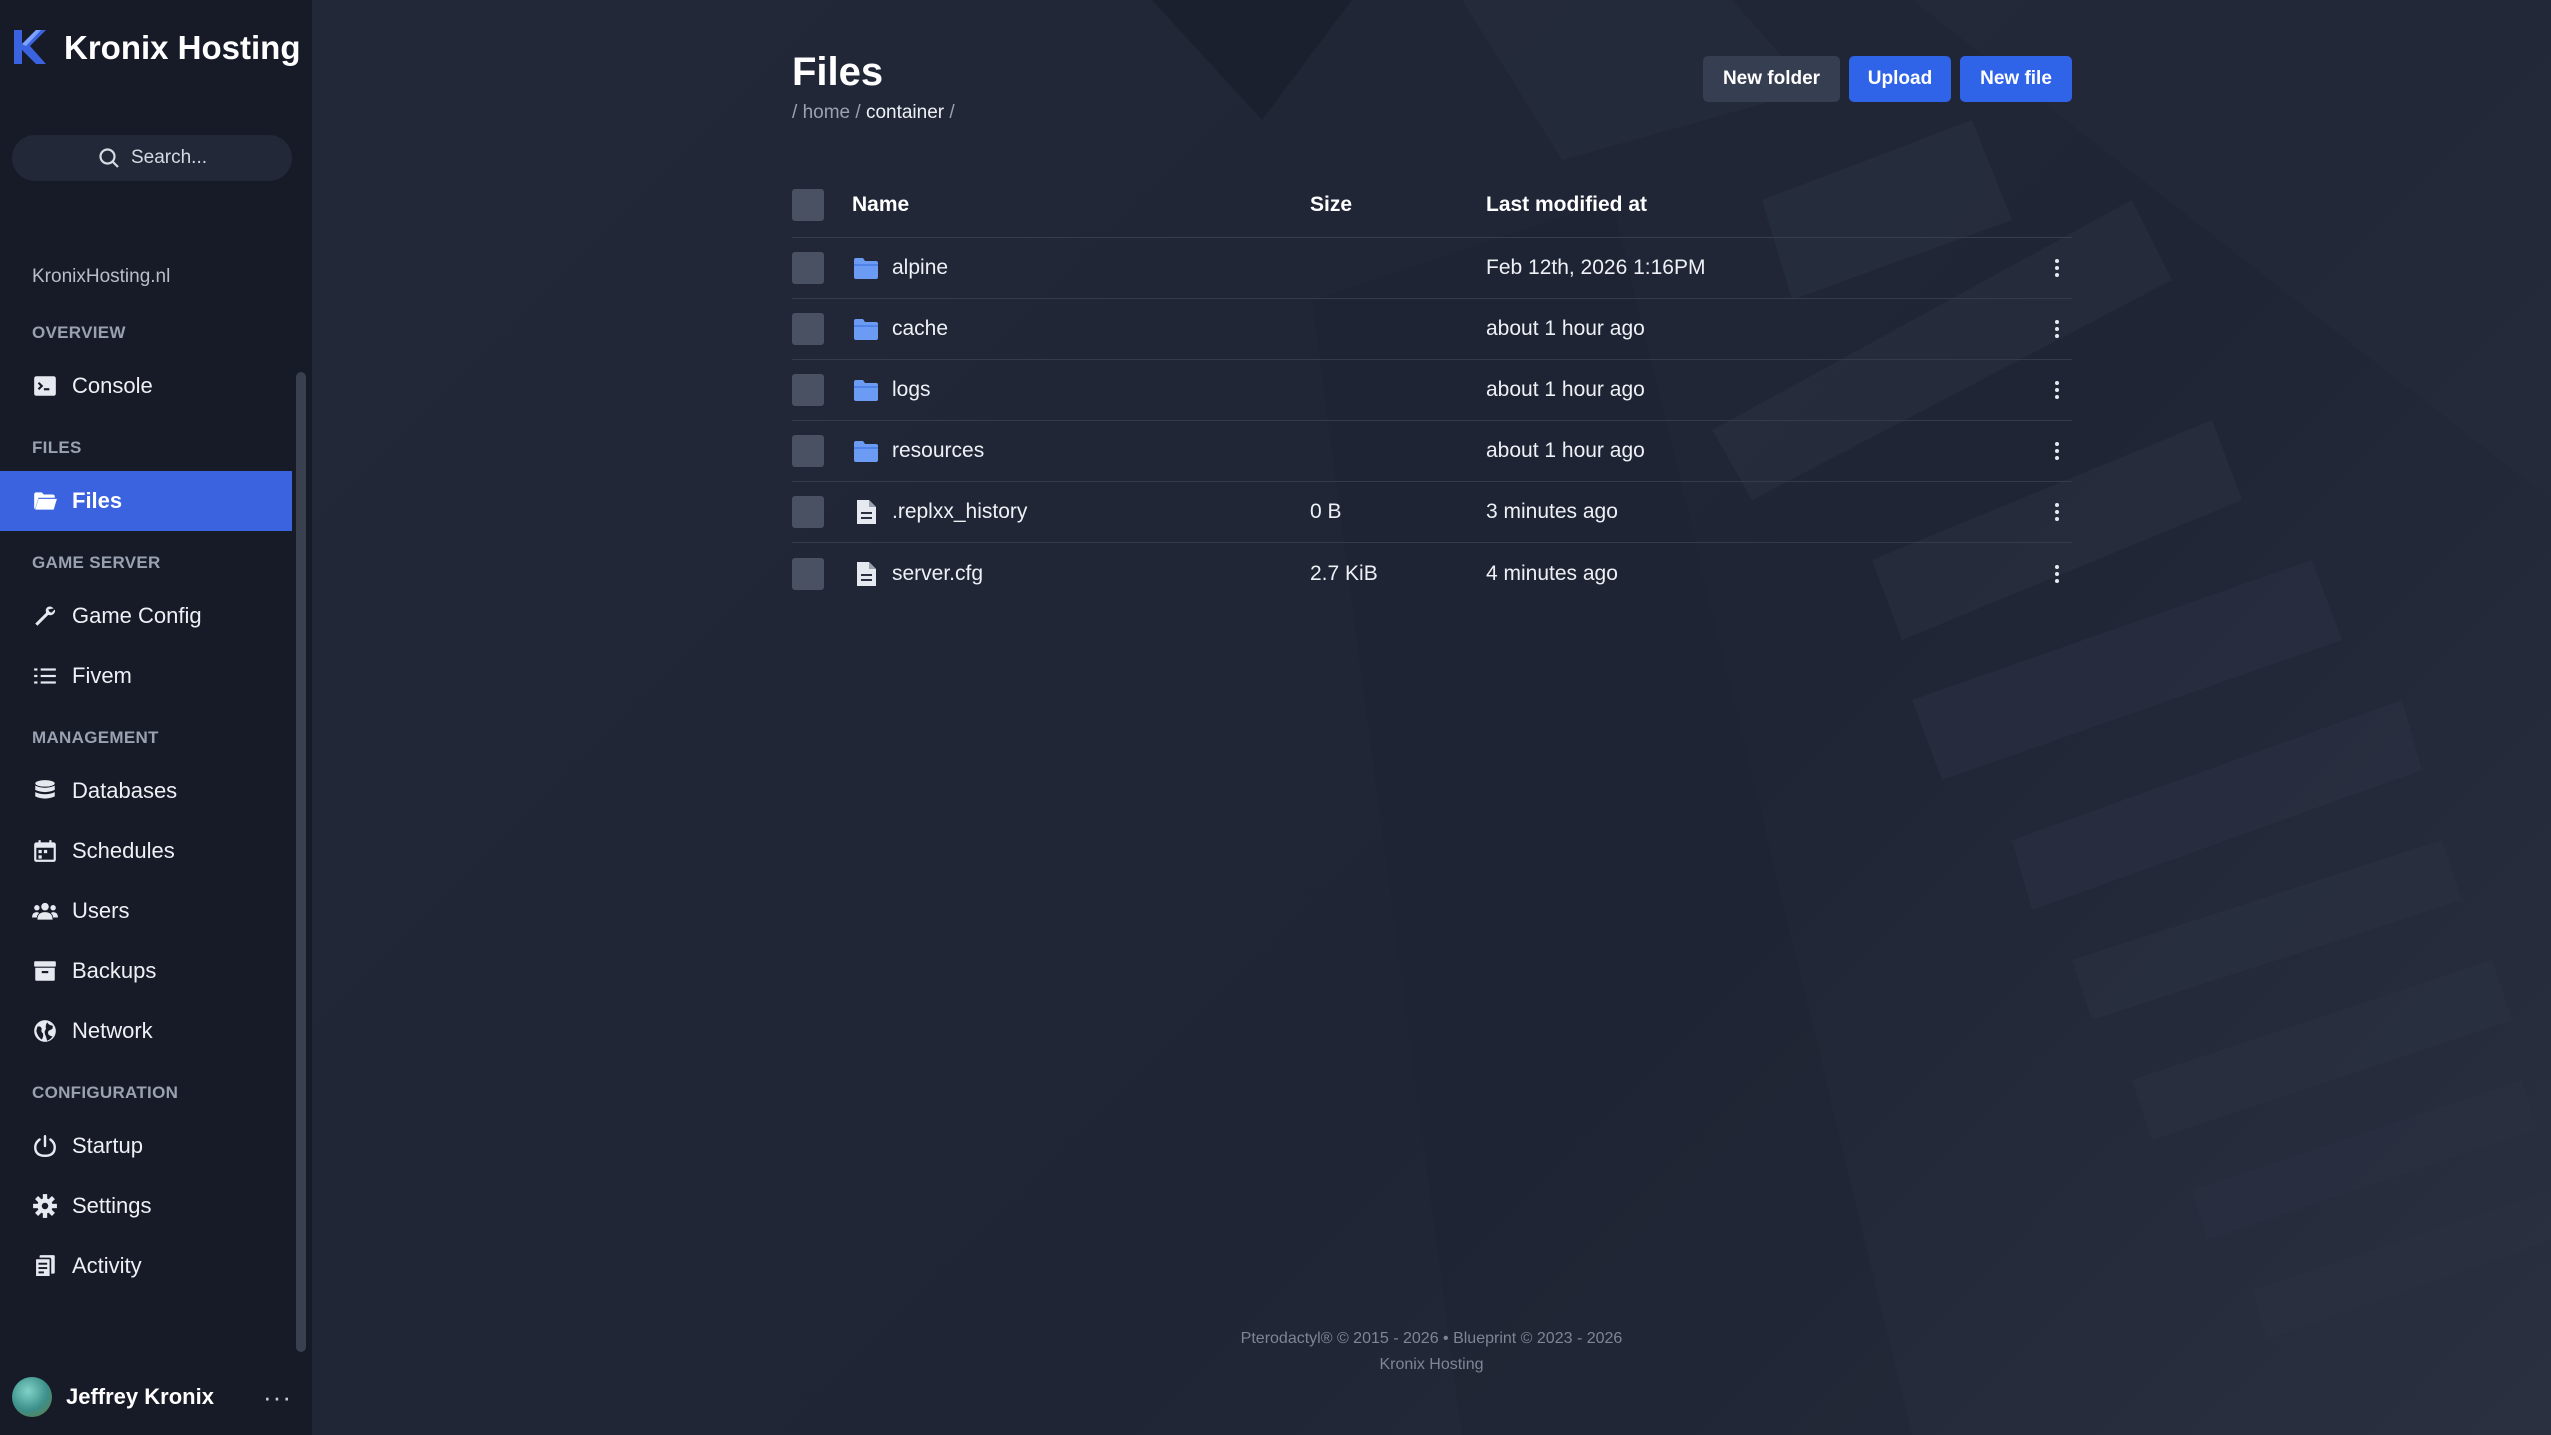 The width and height of the screenshot is (2551, 1435). I want to click on sidebar-item-game-config: Game Config, so click(146, 616).